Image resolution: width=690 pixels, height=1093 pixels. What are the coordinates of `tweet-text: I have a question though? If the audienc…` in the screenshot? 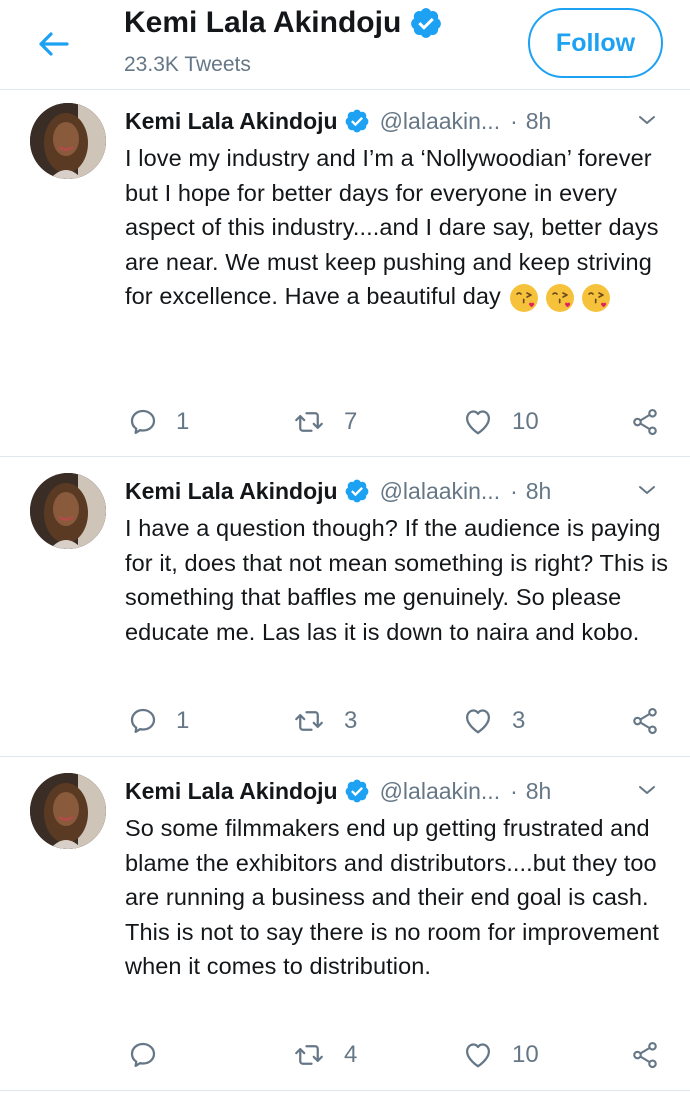 It's located at (397, 580).